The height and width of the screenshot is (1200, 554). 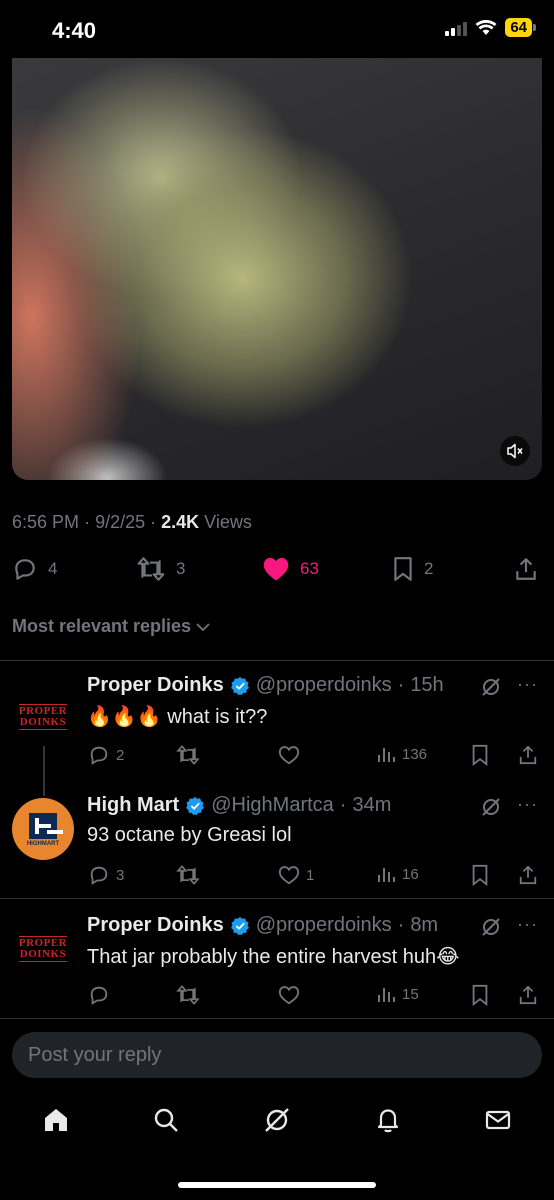 I want to click on like-count: 63, so click(x=309, y=568).